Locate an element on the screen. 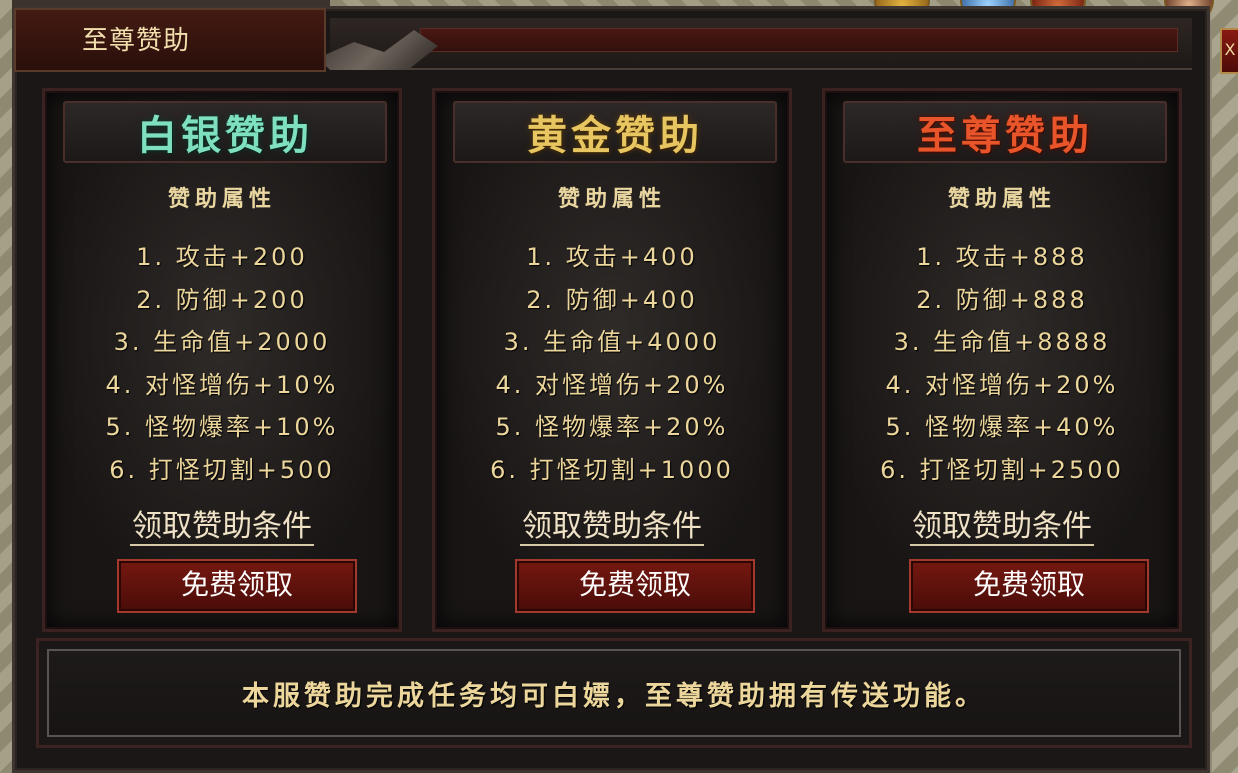 This screenshot has width=1238, height=773. attr-item: 3. 生命值+8888 is located at coordinates (1002, 342).